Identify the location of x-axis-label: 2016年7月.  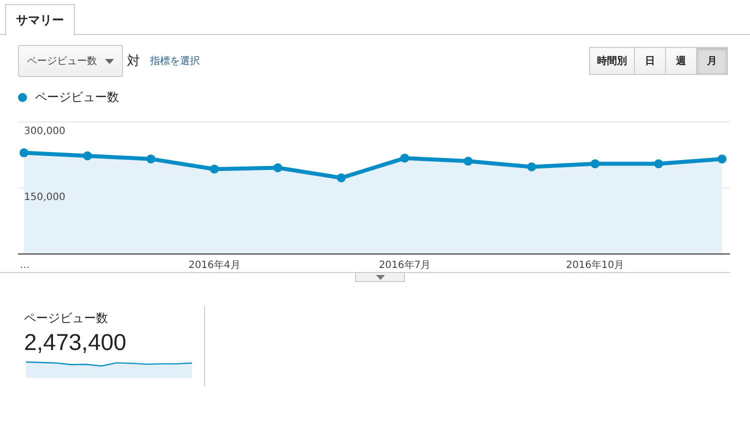
(404, 265).